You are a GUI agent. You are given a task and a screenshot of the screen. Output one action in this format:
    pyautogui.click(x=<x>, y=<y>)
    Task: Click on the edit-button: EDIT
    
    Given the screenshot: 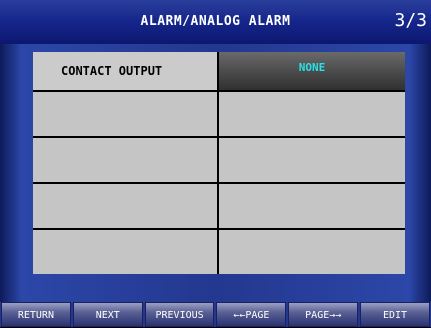 What is the action you would take?
    pyautogui.click(x=395, y=314)
    